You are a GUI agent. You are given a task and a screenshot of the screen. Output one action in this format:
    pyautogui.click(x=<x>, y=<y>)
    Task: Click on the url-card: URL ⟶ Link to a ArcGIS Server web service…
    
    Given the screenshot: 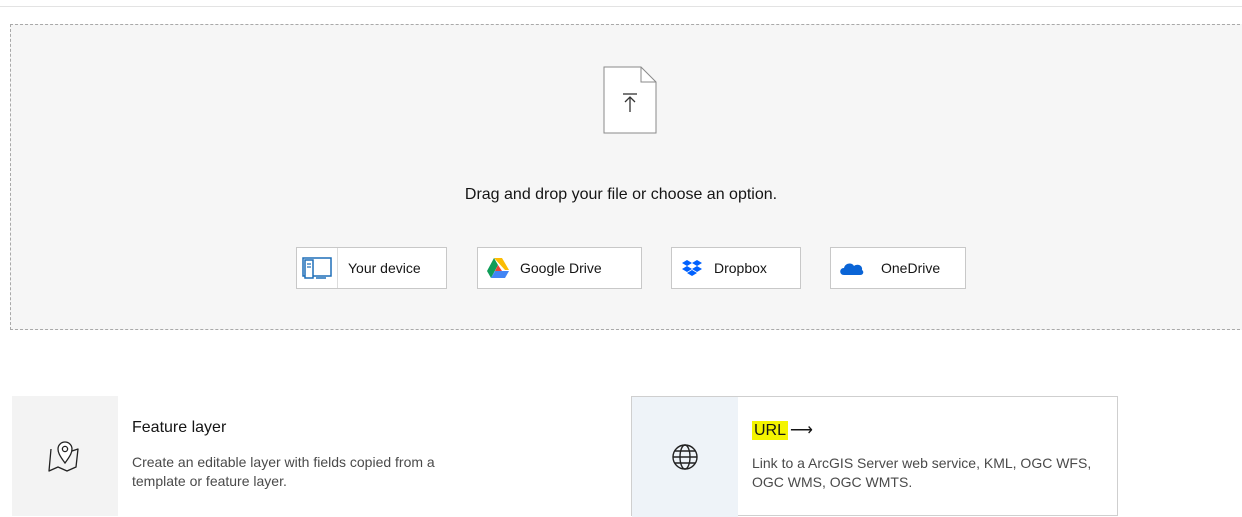 What is the action you would take?
    pyautogui.click(x=874, y=456)
    